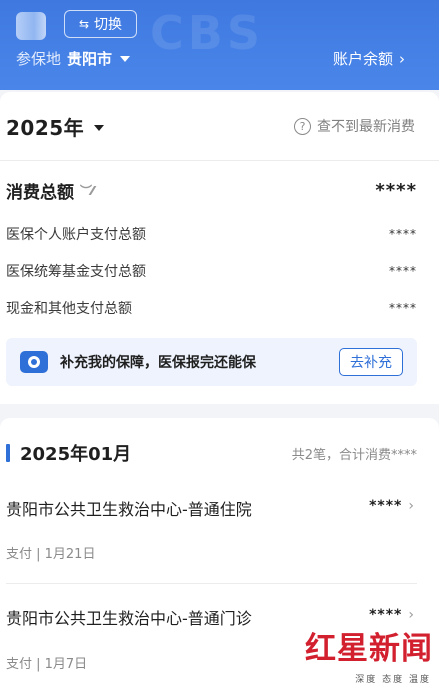 Image resolution: width=439 pixels, height=689 pixels. I want to click on swap-icon: ⇆, so click(84, 24).